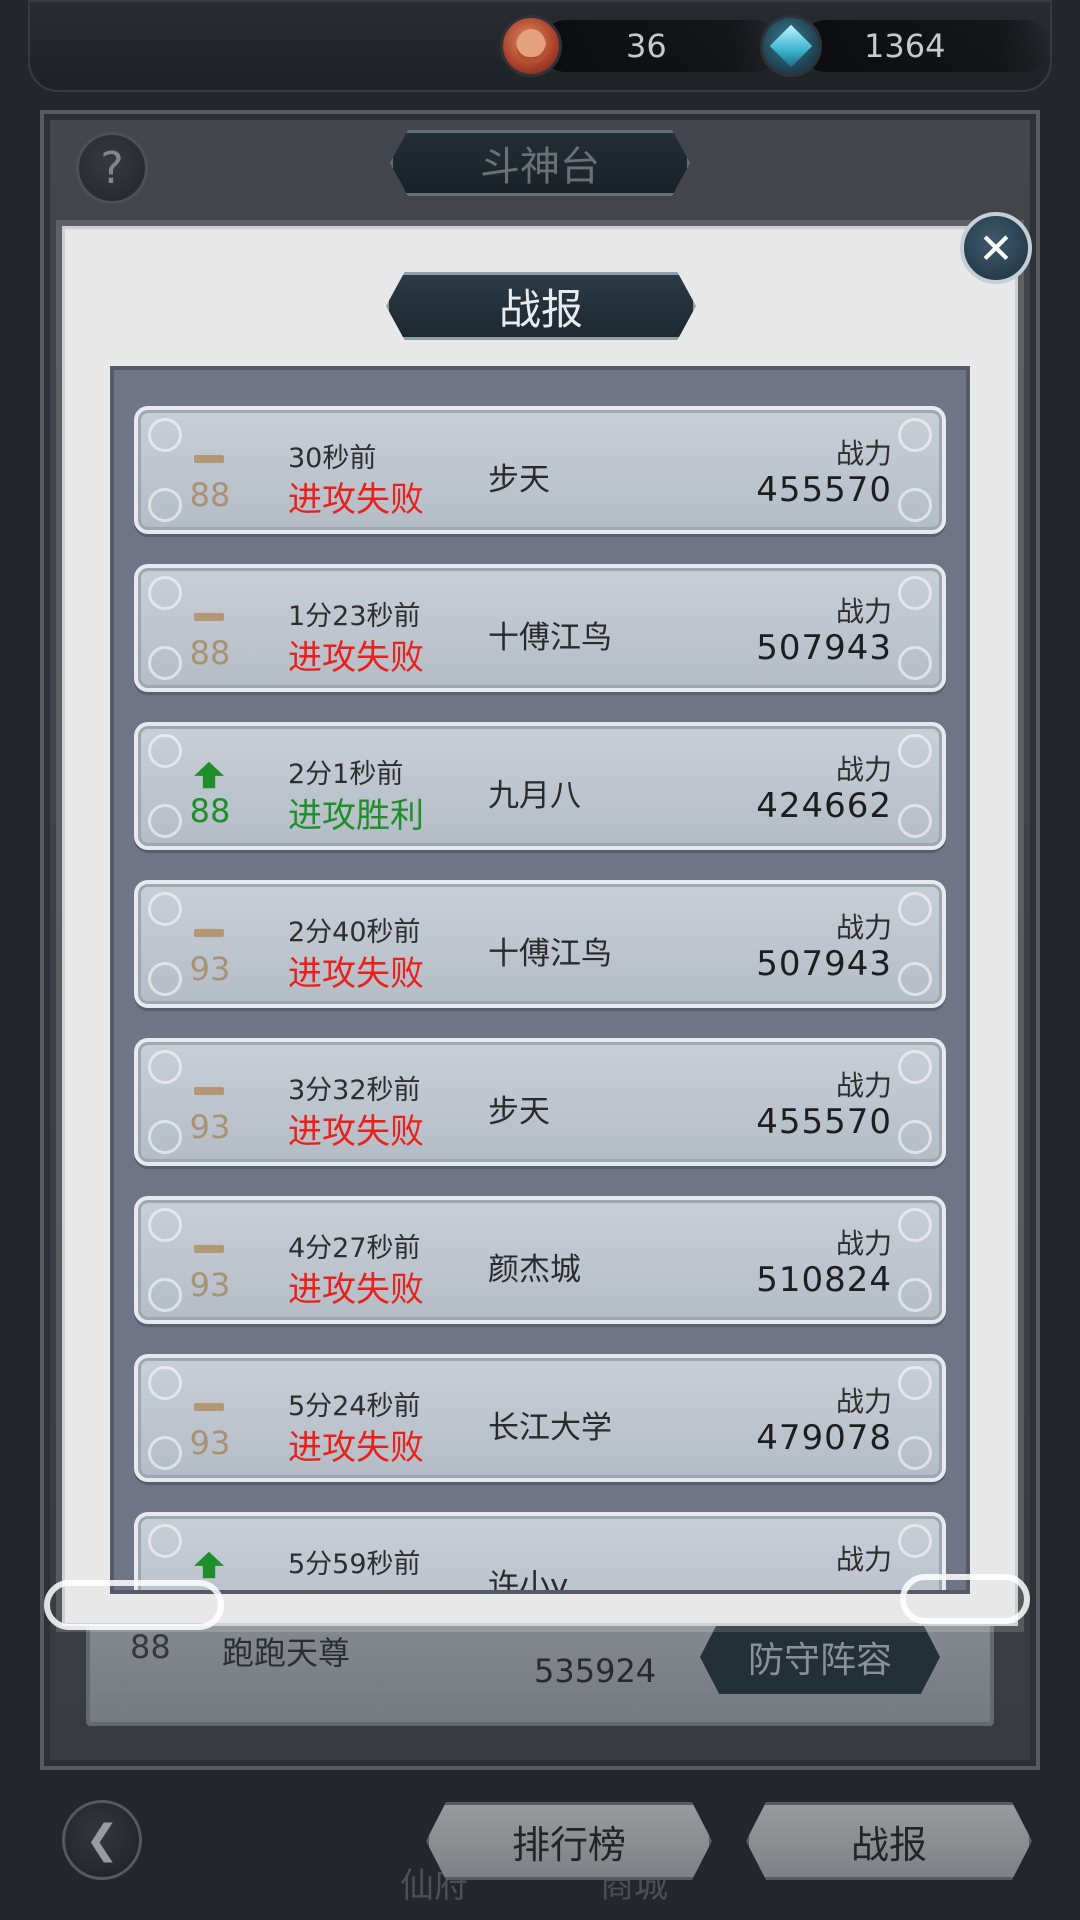  I want to click on report-time: 1分23秒前, so click(354, 616).